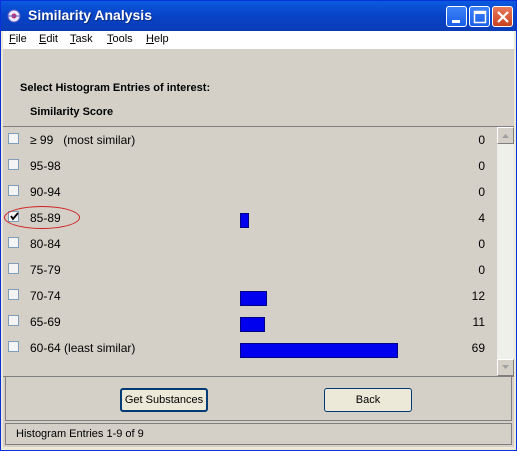 The width and height of the screenshot is (517, 451). What do you see at coordinates (45, 166) in the screenshot?
I see `row-label: 95-98` at bounding box center [45, 166].